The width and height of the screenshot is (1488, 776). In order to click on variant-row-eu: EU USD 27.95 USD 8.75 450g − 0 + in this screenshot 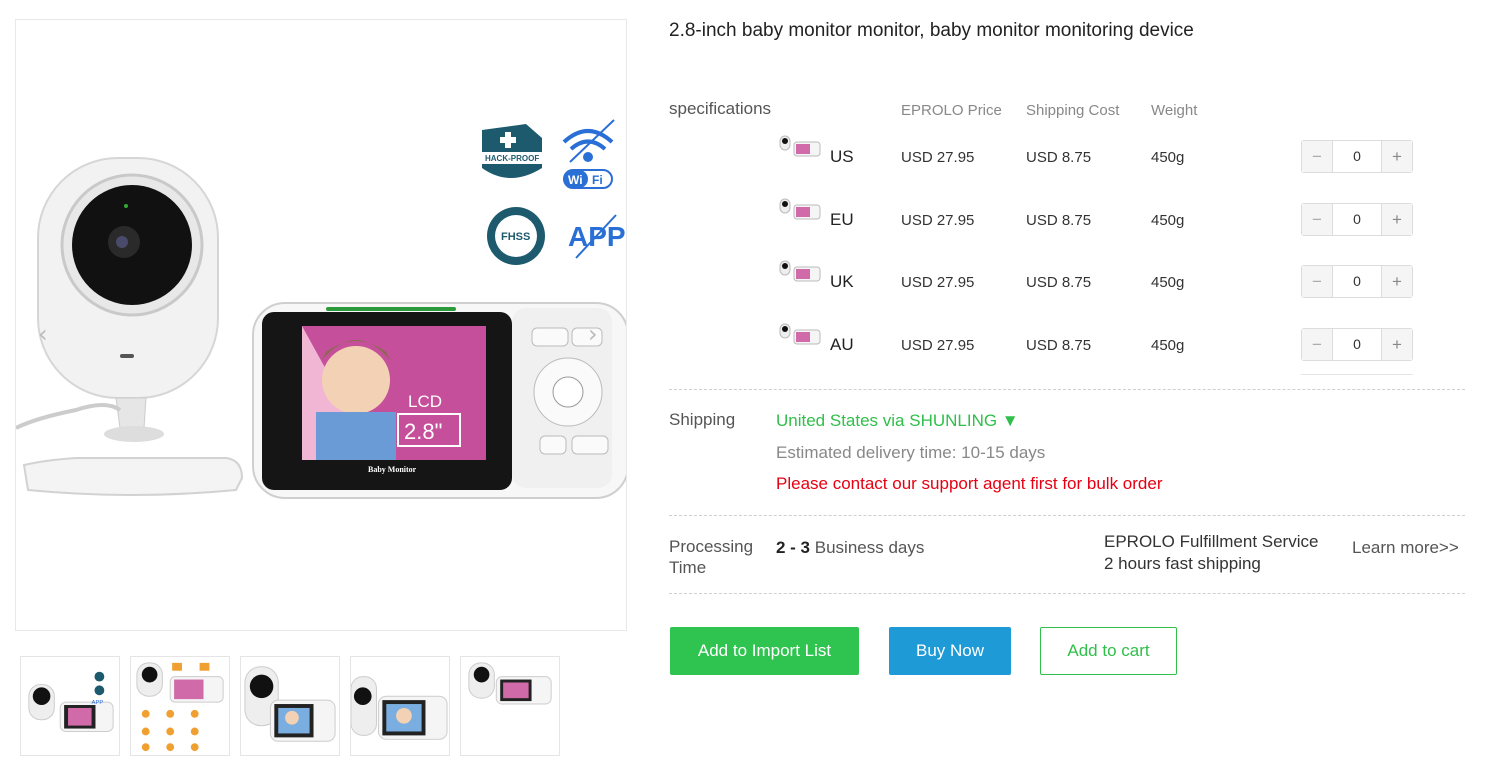, I will do `click(1098, 220)`.